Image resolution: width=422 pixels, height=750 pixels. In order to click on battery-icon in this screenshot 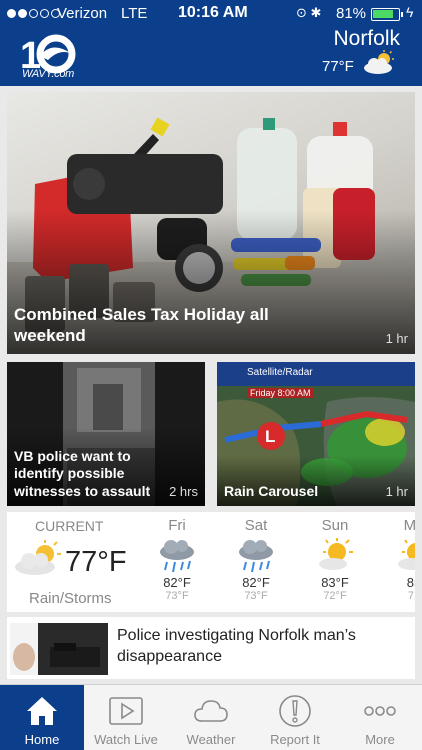, I will do `click(387, 14)`.